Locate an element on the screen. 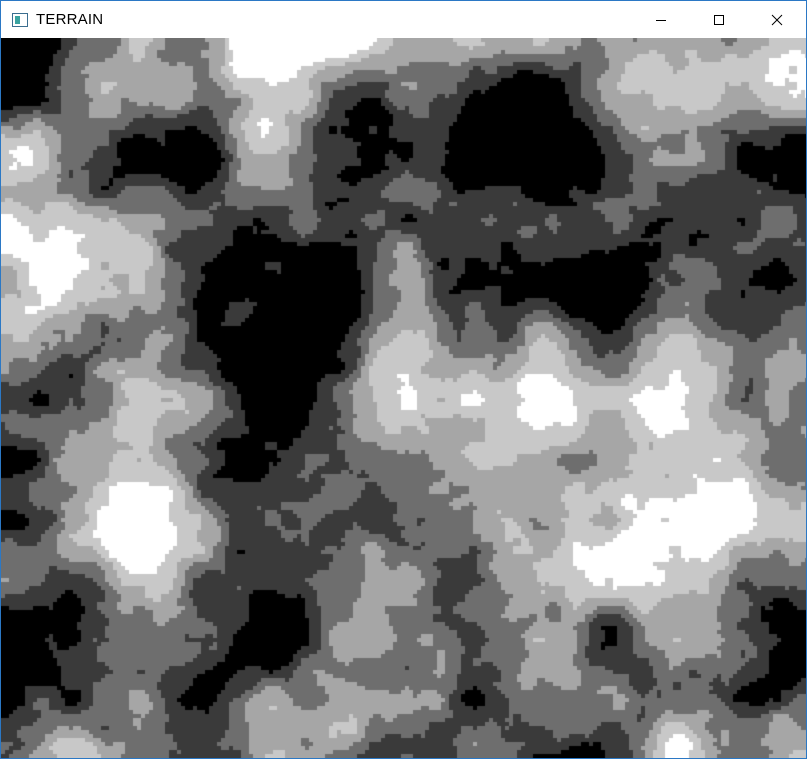 This screenshot has width=807, height=759. minimize-button is located at coordinates (661, 19).